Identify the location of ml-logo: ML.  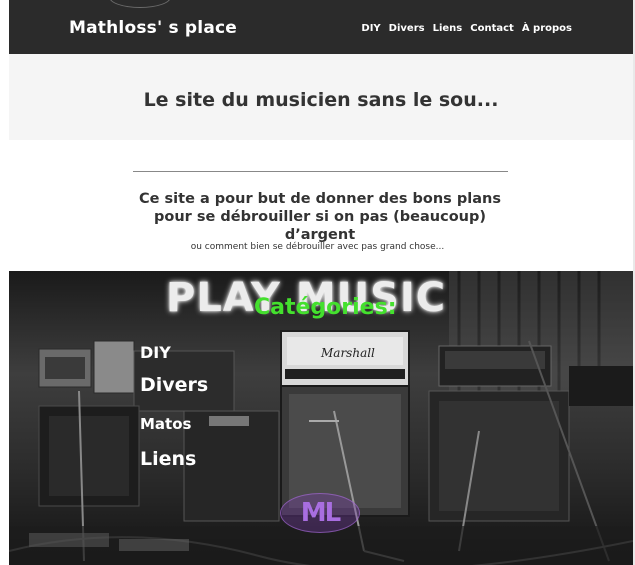
(320, 513).